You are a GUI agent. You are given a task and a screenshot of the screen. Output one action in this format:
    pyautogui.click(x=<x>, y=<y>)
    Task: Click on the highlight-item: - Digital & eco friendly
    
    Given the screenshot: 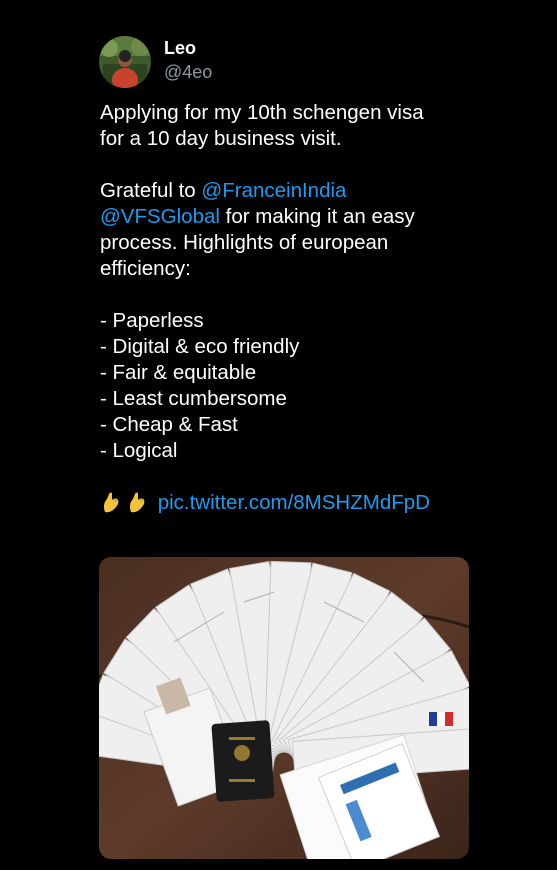 What is the action you would take?
    pyautogui.click(x=200, y=346)
    